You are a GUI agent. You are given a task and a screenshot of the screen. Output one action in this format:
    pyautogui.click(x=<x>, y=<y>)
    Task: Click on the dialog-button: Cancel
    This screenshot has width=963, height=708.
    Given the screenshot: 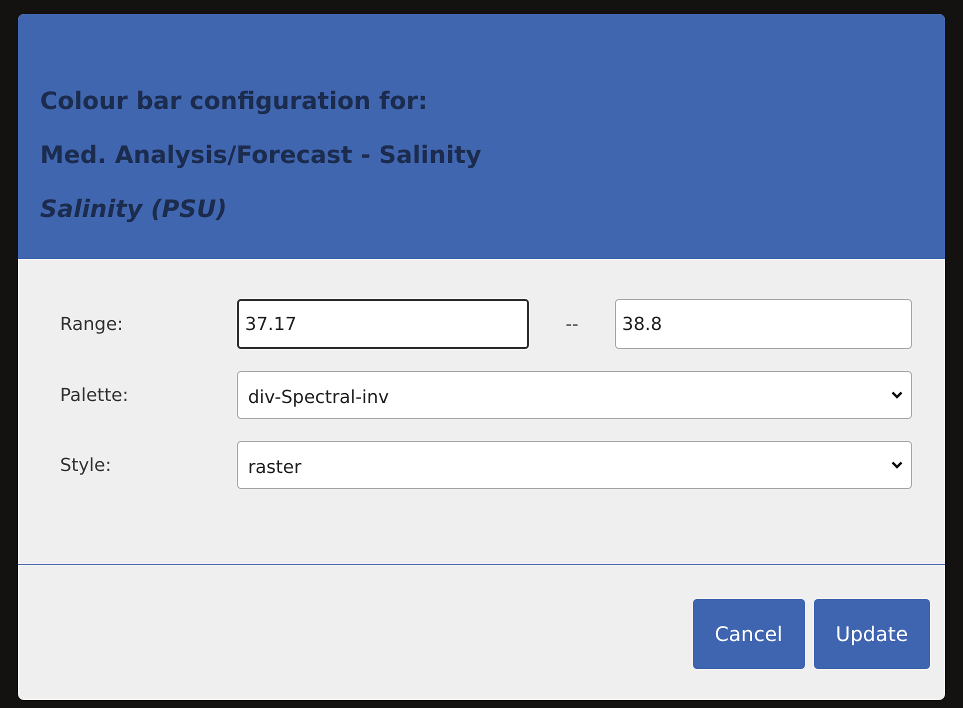 What is the action you would take?
    pyautogui.click(x=748, y=634)
    